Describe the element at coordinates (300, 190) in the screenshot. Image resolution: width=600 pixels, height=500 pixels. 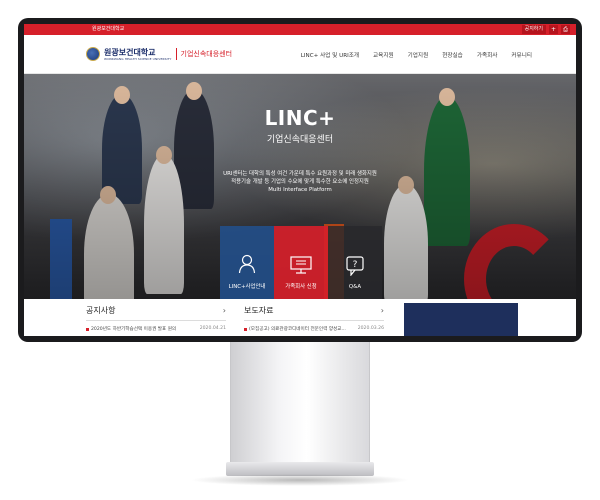
I see `hero-desc-line: Multi Interface Platform` at that location.